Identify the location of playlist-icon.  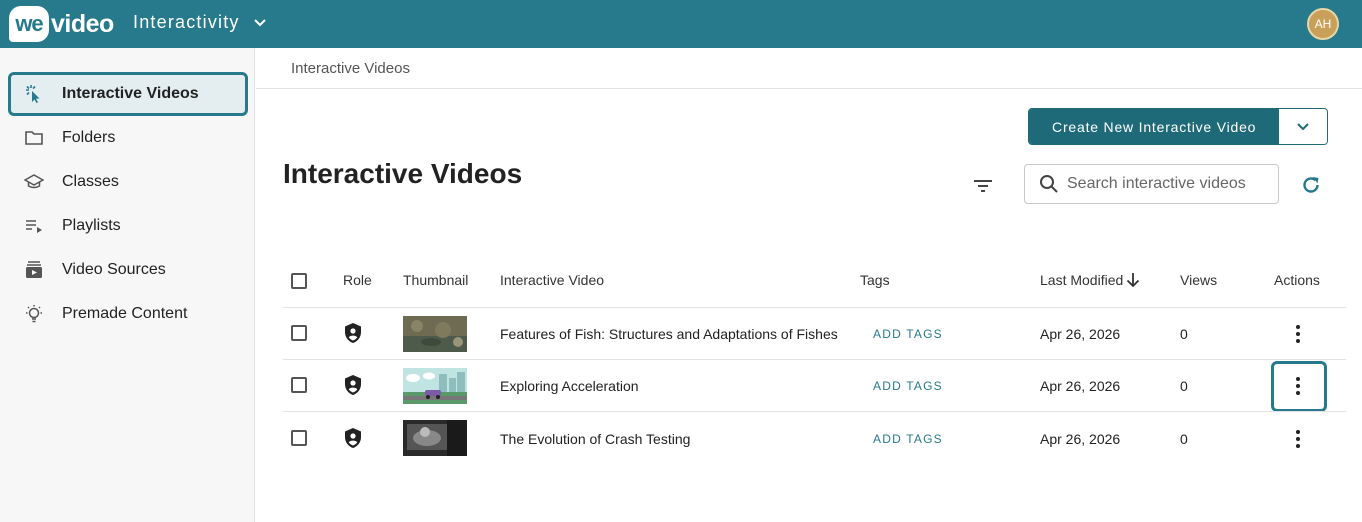
(34, 226).